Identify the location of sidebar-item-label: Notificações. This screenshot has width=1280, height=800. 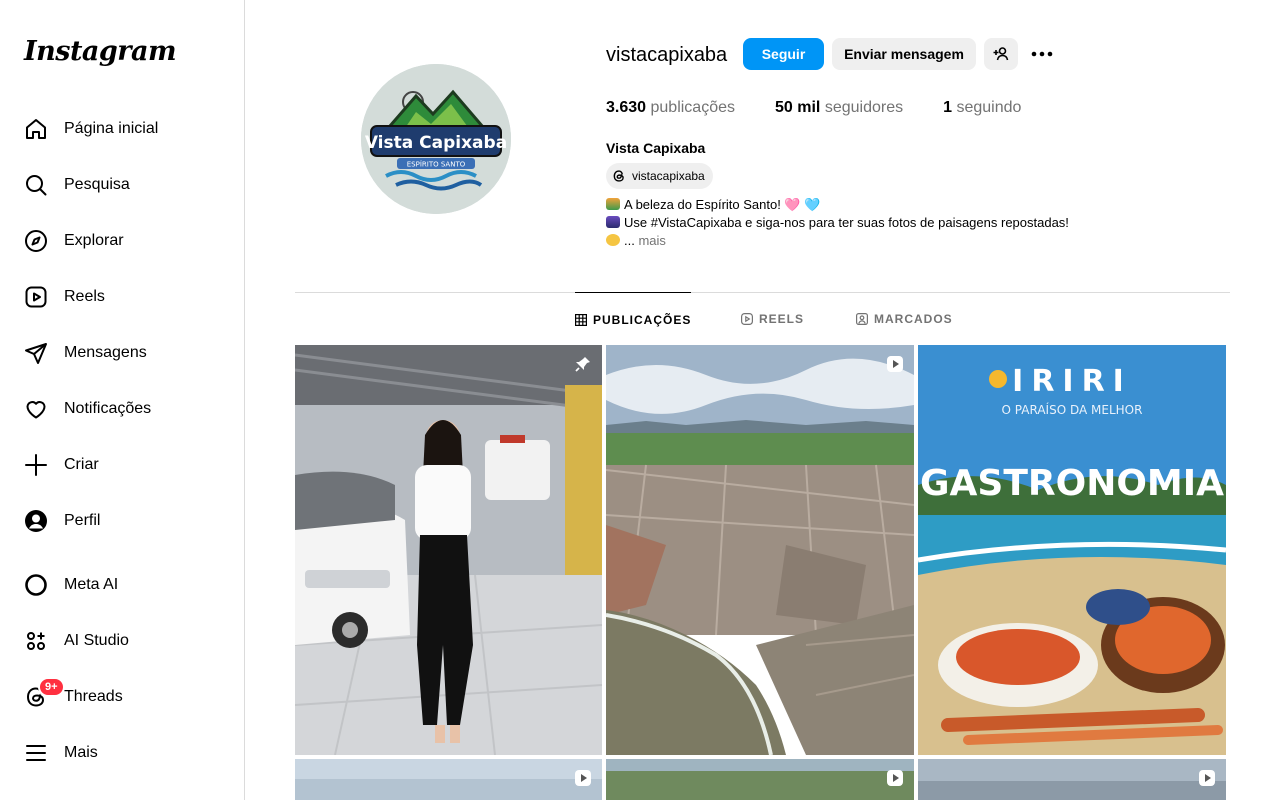
(108, 408).